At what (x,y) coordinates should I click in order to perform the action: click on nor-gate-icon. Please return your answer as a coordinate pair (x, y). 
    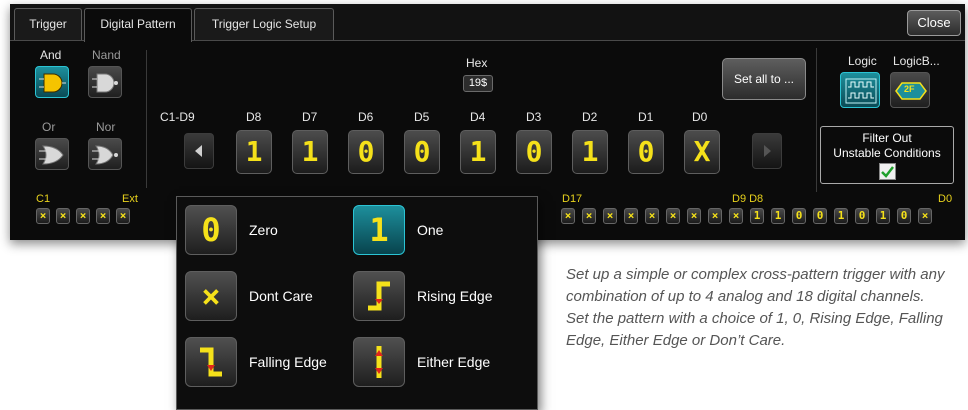
    Looking at the image, I should click on (105, 155).